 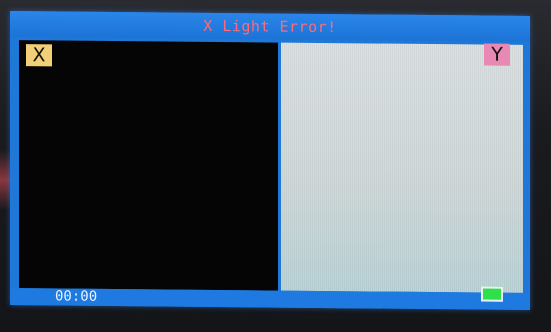 I want to click on battery-icon, so click(x=492, y=294).